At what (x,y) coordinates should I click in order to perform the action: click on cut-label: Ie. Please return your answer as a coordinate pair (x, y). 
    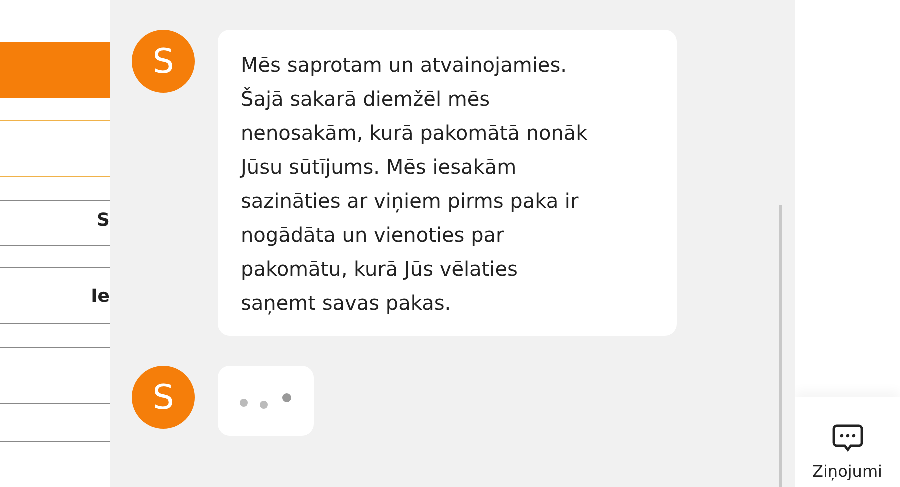
    Looking at the image, I should click on (100, 297).